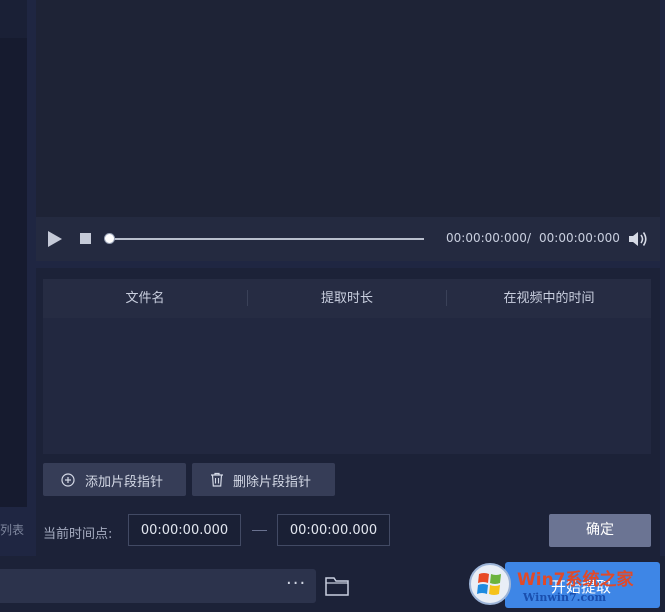 The width and height of the screenshot is (665, 612). Describe the element at coordinates (217, 479) in the screenshot. I see `trash-icon` at that location.